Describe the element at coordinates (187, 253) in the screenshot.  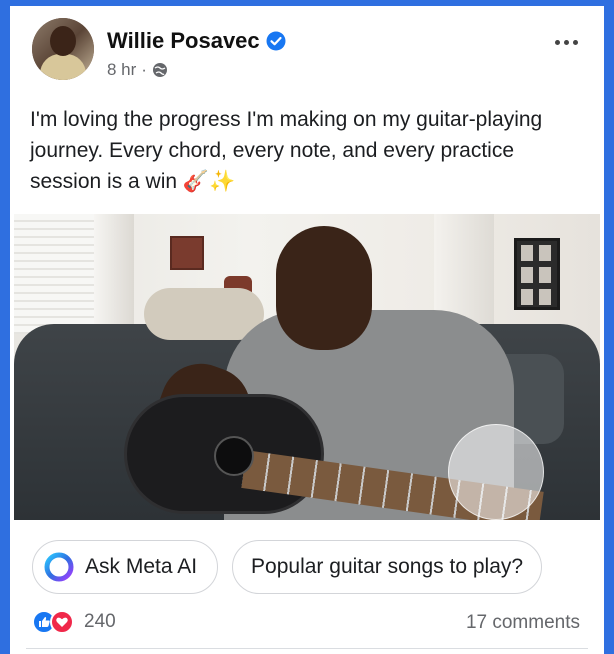
I see `photo-wall-shelf` at that location.